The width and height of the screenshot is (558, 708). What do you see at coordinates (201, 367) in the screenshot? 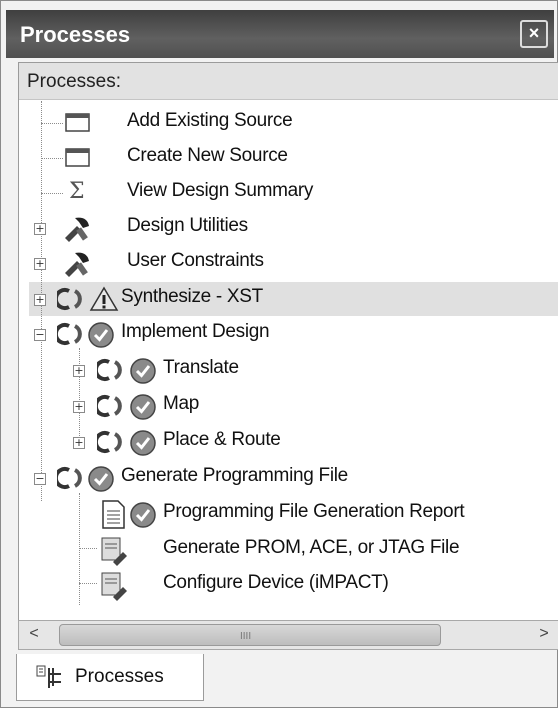
I see `process-label: Translate` at bounding box center [201, 367].